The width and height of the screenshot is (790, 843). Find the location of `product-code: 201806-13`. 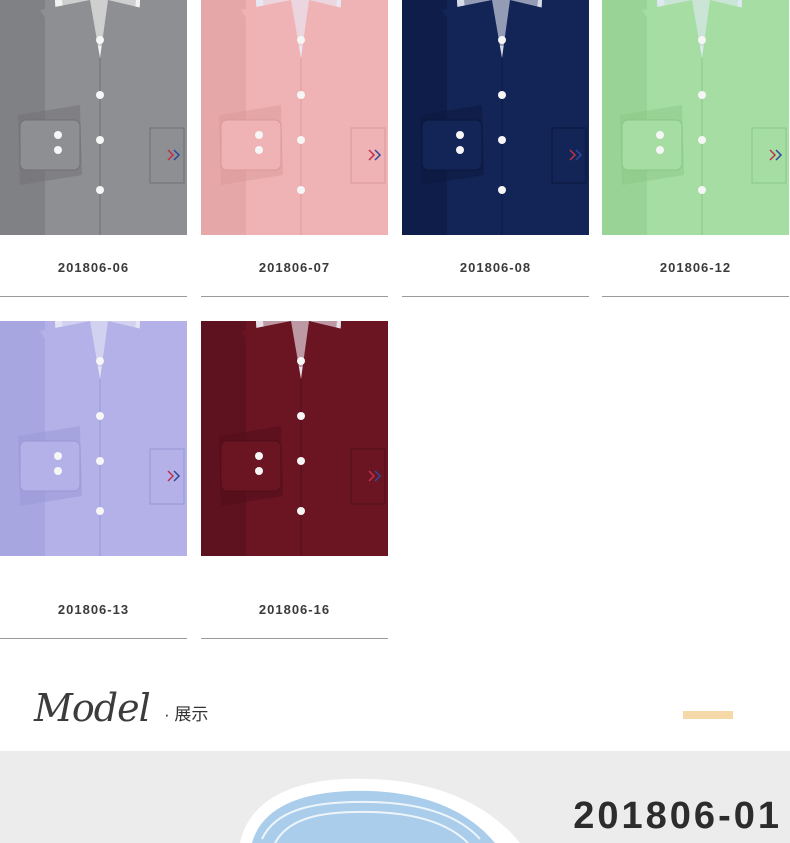

product-code: 201806-13 is located at coordinates (93, 609).